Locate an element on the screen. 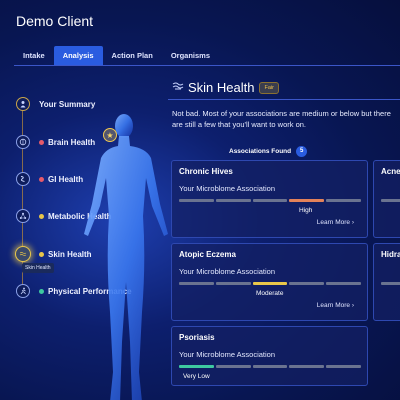  associations-count: 5 is located at coordinates (302, 151).